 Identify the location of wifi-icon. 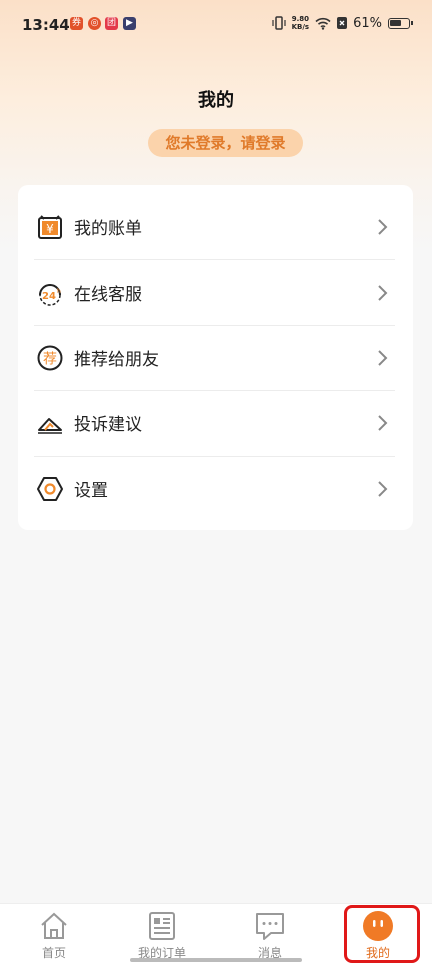
(323, 23).